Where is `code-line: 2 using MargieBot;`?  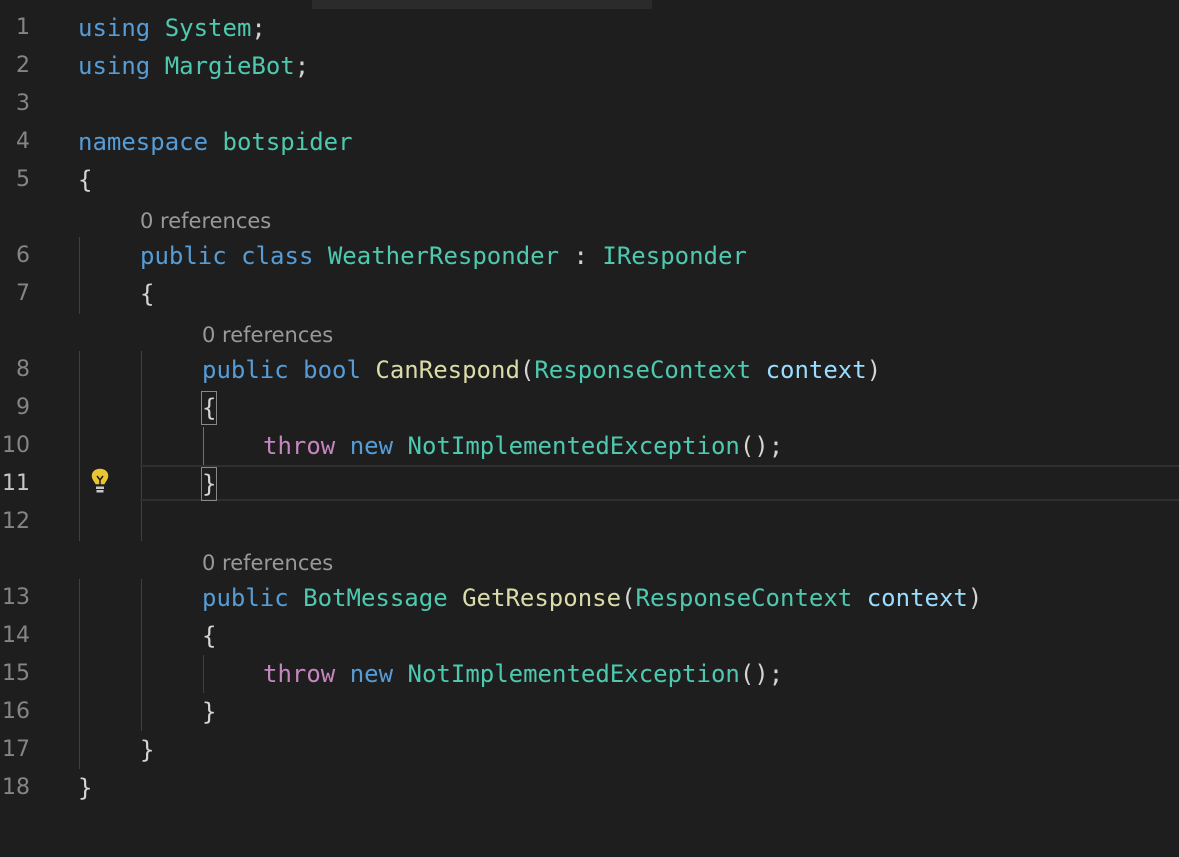 code-line: 2 using MargieBot; is located at coordinates (589, 66).